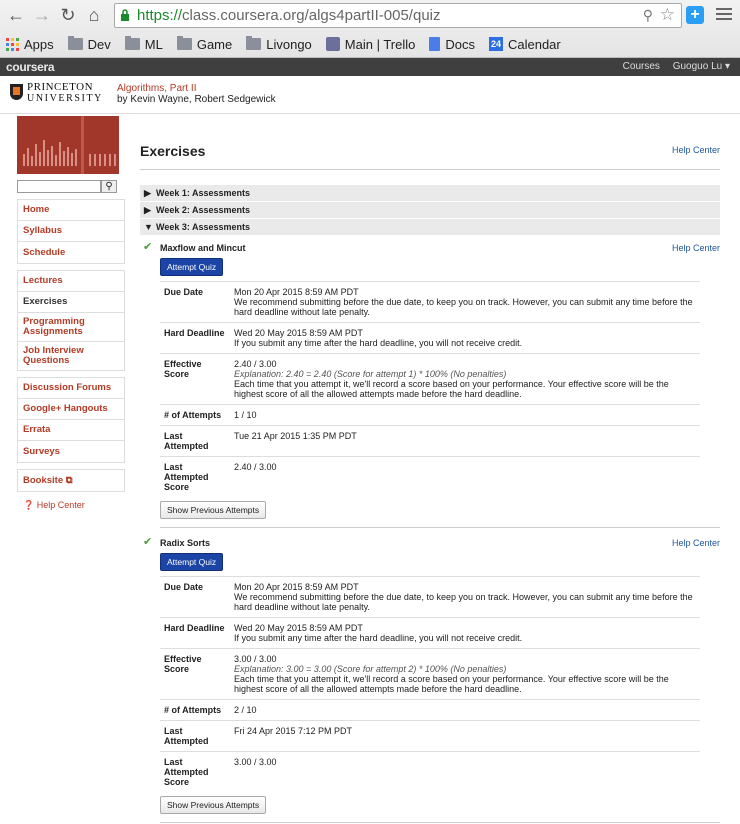 This screenshot has width=740, height=824. Describe the element at coordinates (148, 227) in the screenshot. I see `chevron-down-icon: ▼` at that location.